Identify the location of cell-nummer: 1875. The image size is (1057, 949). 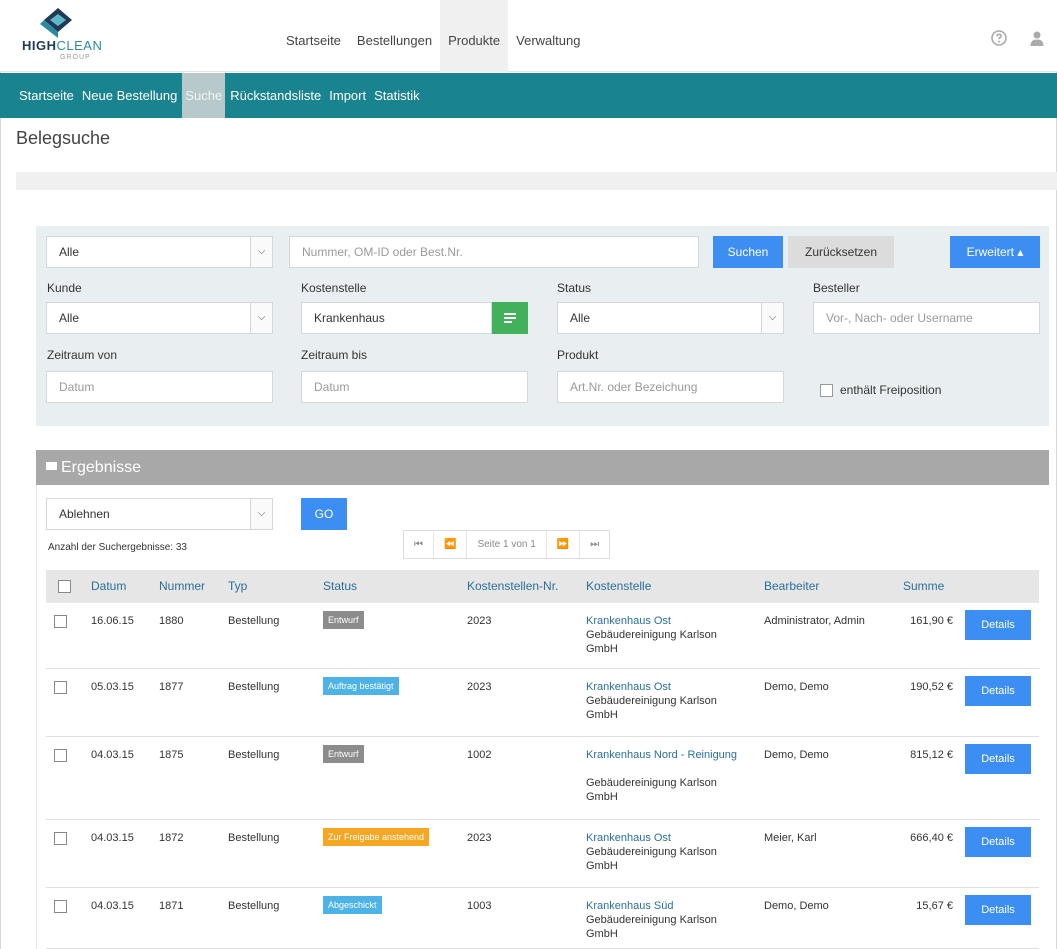
(171, 755).